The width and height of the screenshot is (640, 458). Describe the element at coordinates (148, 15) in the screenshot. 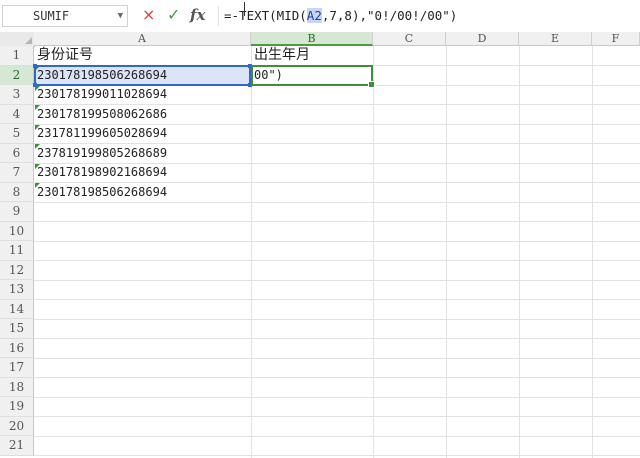

I see `cancel-icon: ×` at that location.